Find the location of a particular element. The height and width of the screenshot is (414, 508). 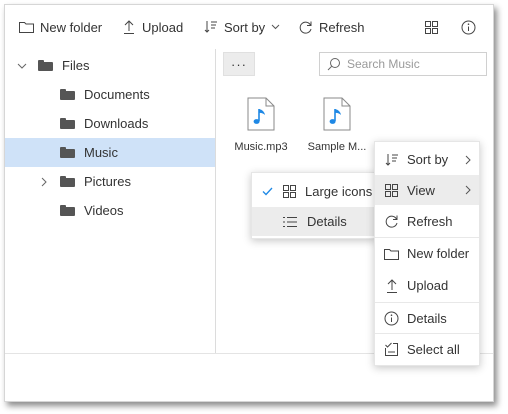

refresh-label: Refresh is located at coordinates (342, 27).